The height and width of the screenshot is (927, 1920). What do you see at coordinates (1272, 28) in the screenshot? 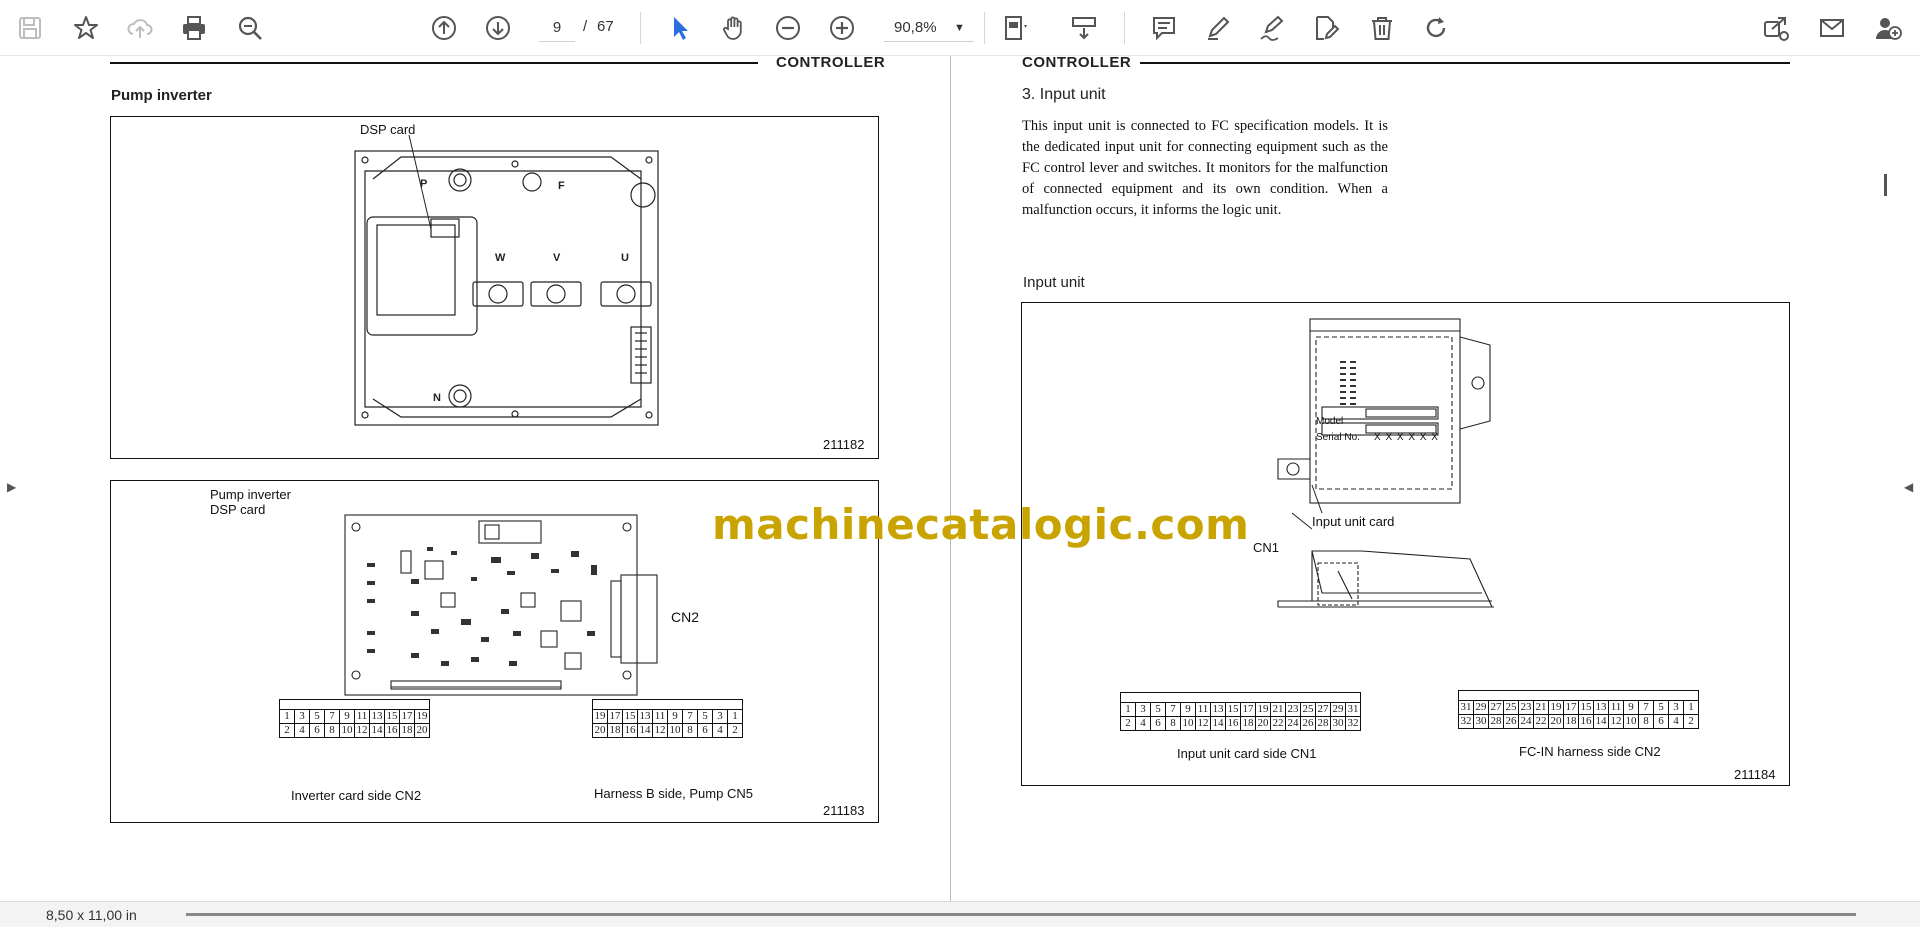
I see `sign-icon` at bounding box center [1272, 28].